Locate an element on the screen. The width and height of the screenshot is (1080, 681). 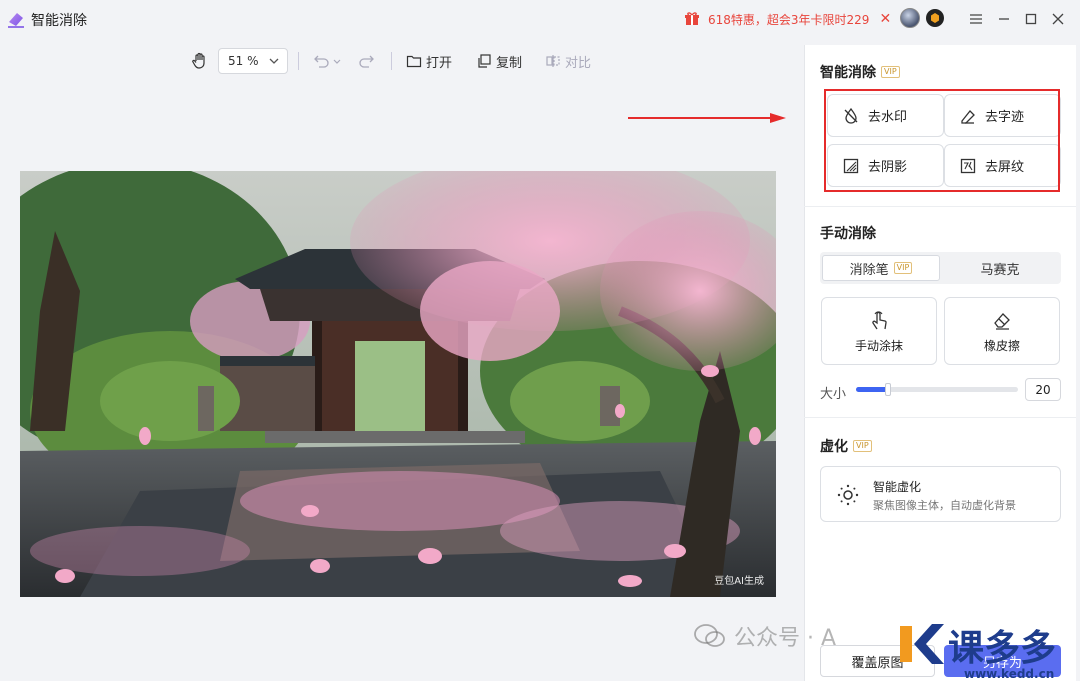
annotation-highlight-box is located at coordinates (942, 140).